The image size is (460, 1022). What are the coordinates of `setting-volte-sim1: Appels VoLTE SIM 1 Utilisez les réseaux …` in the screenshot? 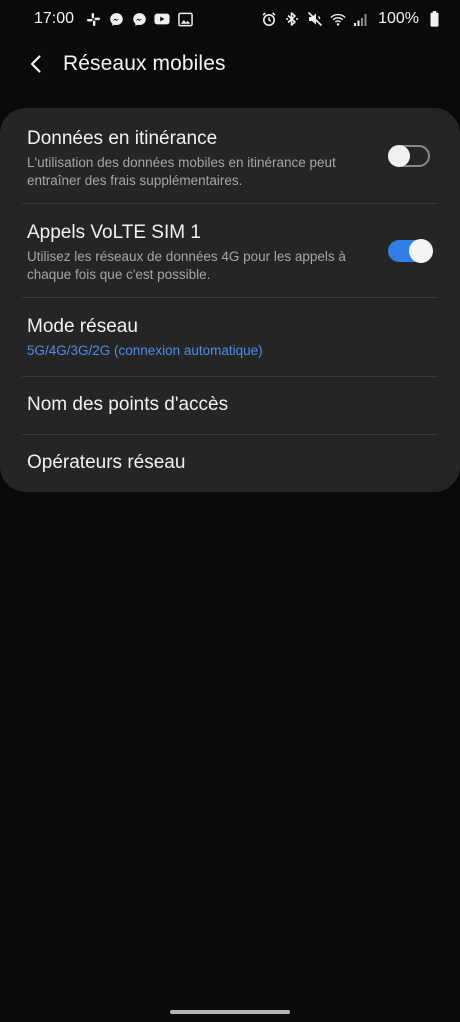 It's located at (230, 260).